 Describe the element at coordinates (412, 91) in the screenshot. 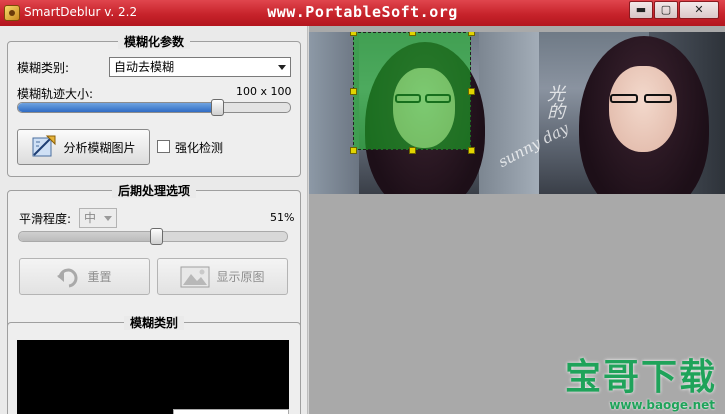

I see `blur-selection-region` at that location.